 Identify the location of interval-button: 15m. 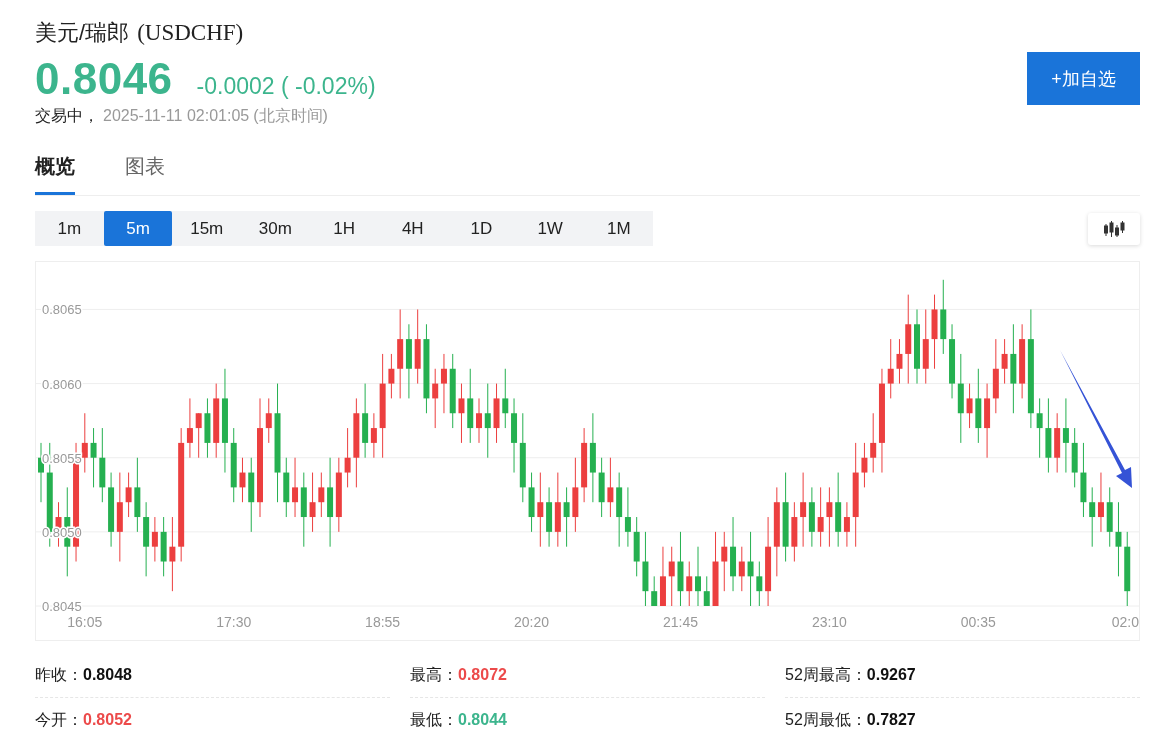
(207, 228).